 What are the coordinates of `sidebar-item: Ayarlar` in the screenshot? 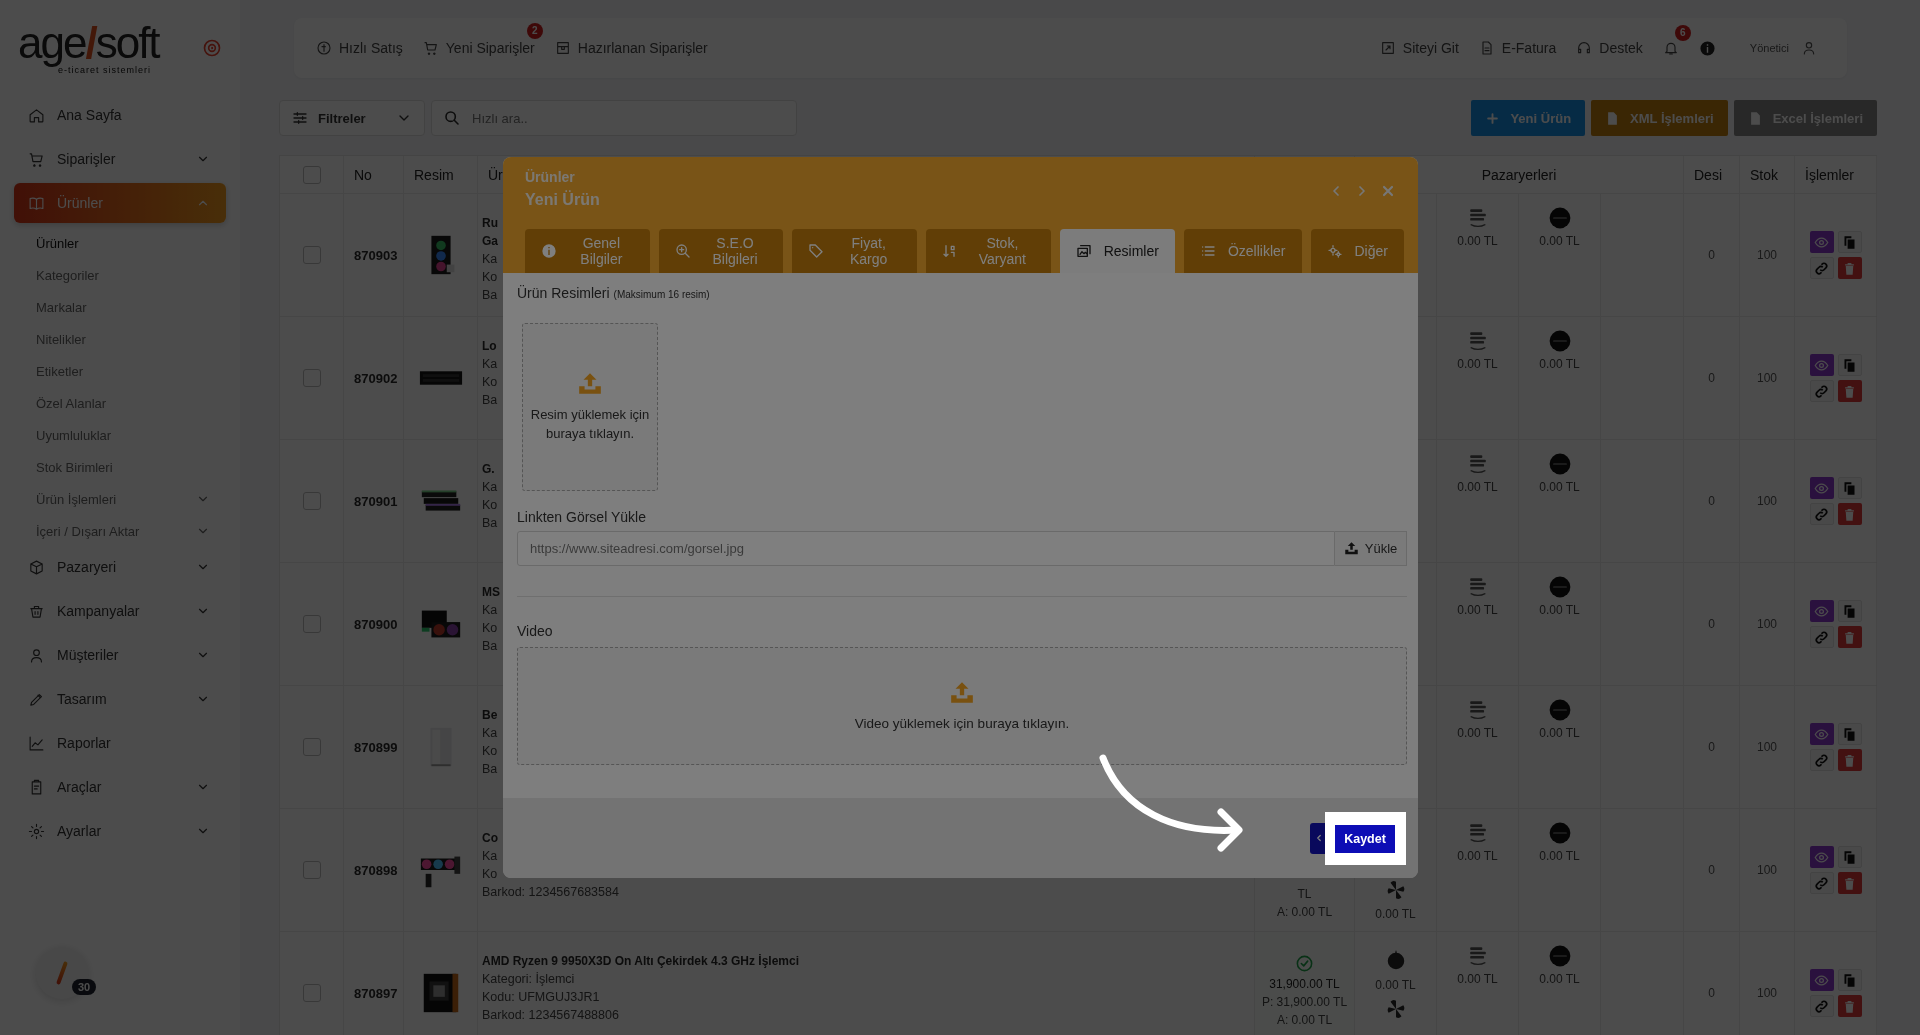 It's located at (120, 831).